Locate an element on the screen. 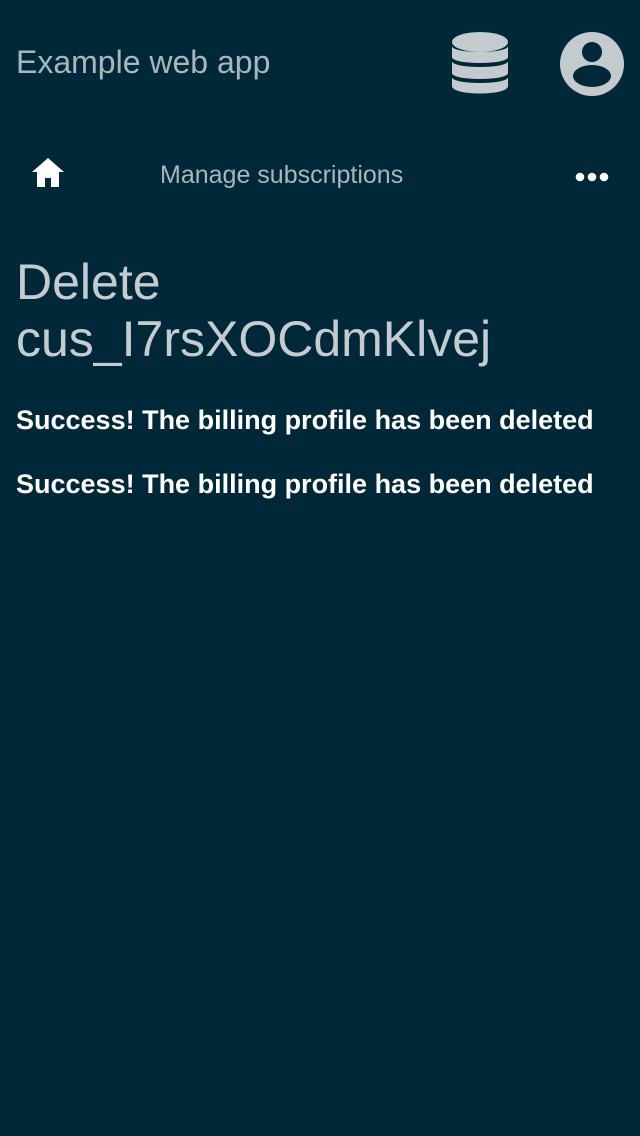 This screenshot has height=1136, width=640. app-header: Example web app is located at coordinates (320, 62).